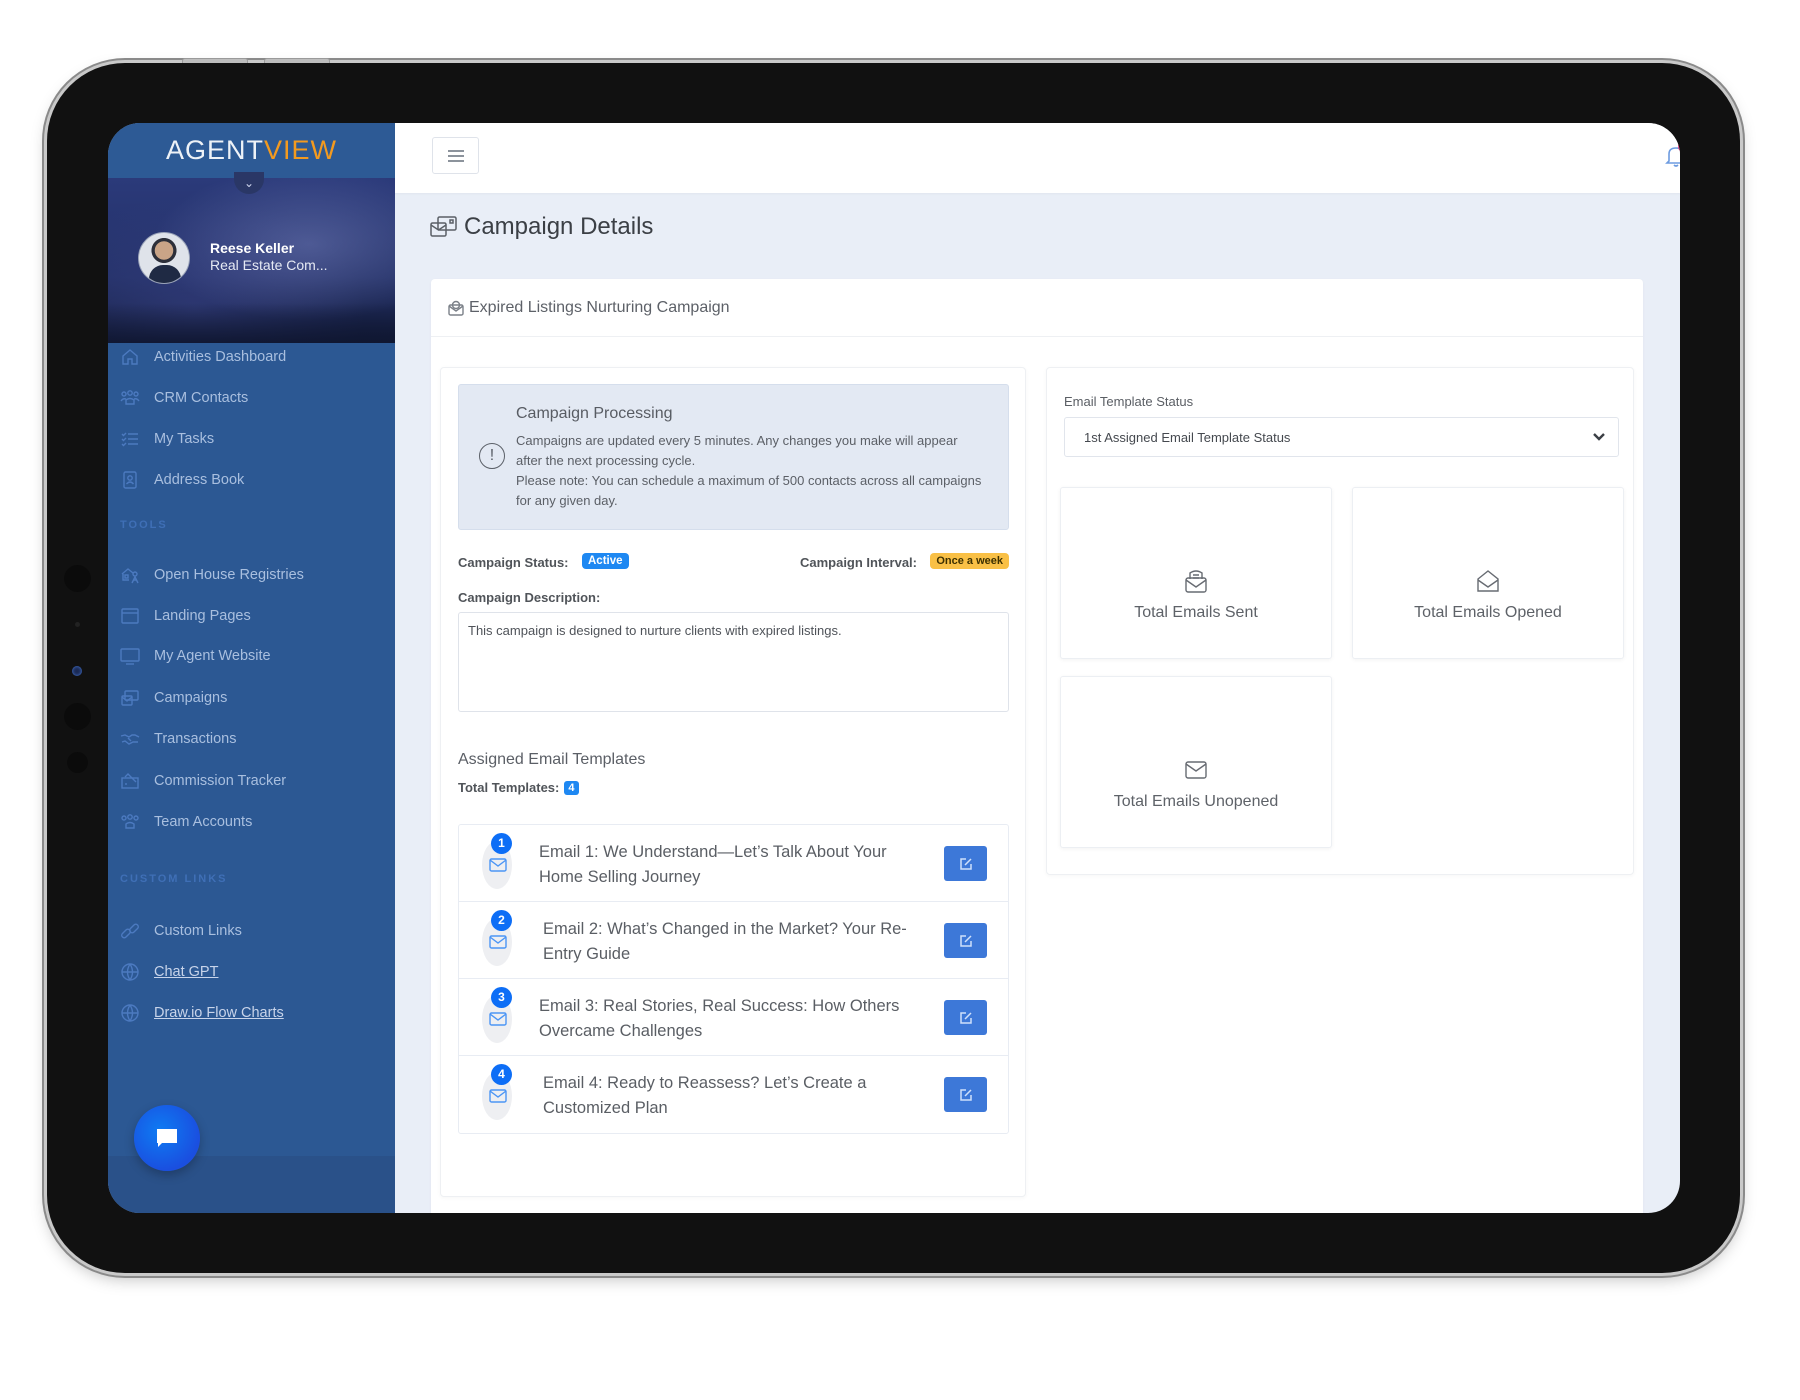 The image size is (1800, 1400). What do you see at coordinates (220, 781) in the screenshot?
I see `sidebar-item-label: Commission Tracker` at bounding box center [220, 781].